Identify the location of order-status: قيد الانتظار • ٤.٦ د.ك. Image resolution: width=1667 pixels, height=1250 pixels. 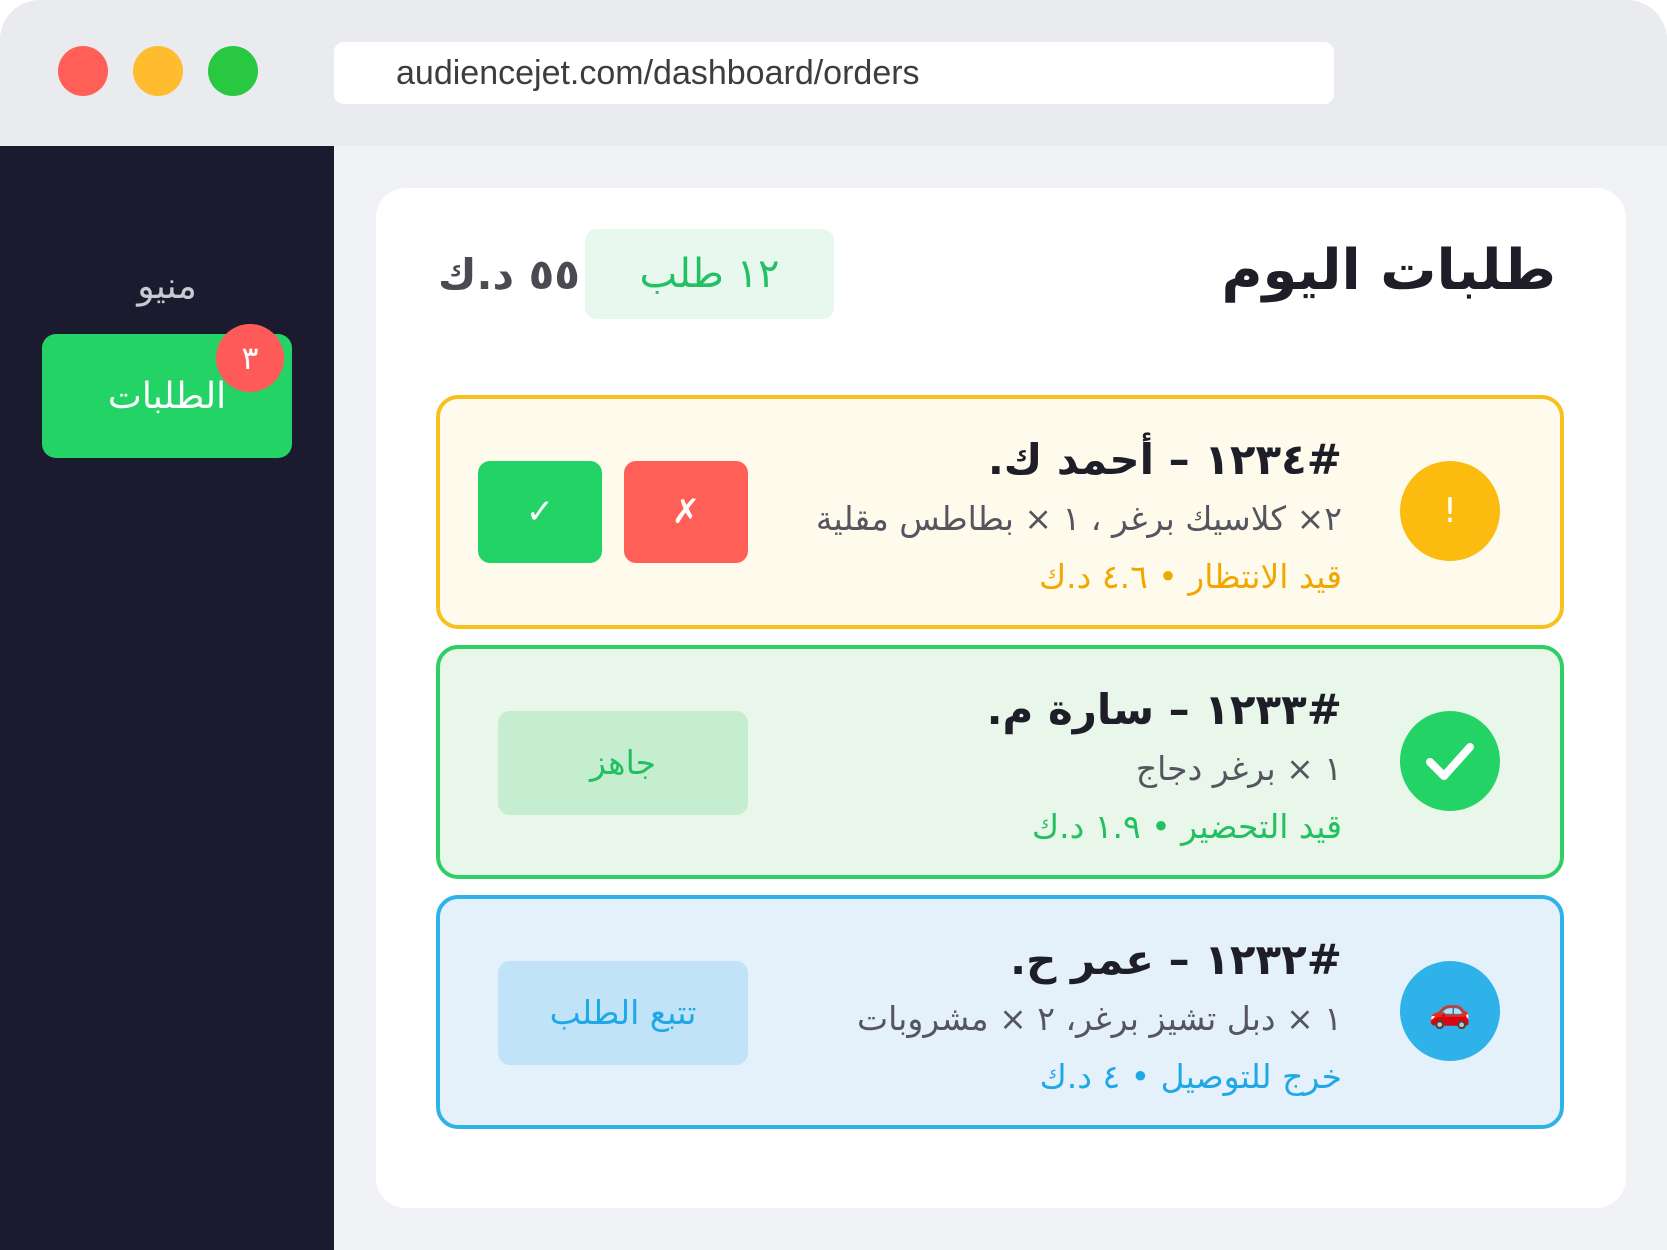
(1190, 576).